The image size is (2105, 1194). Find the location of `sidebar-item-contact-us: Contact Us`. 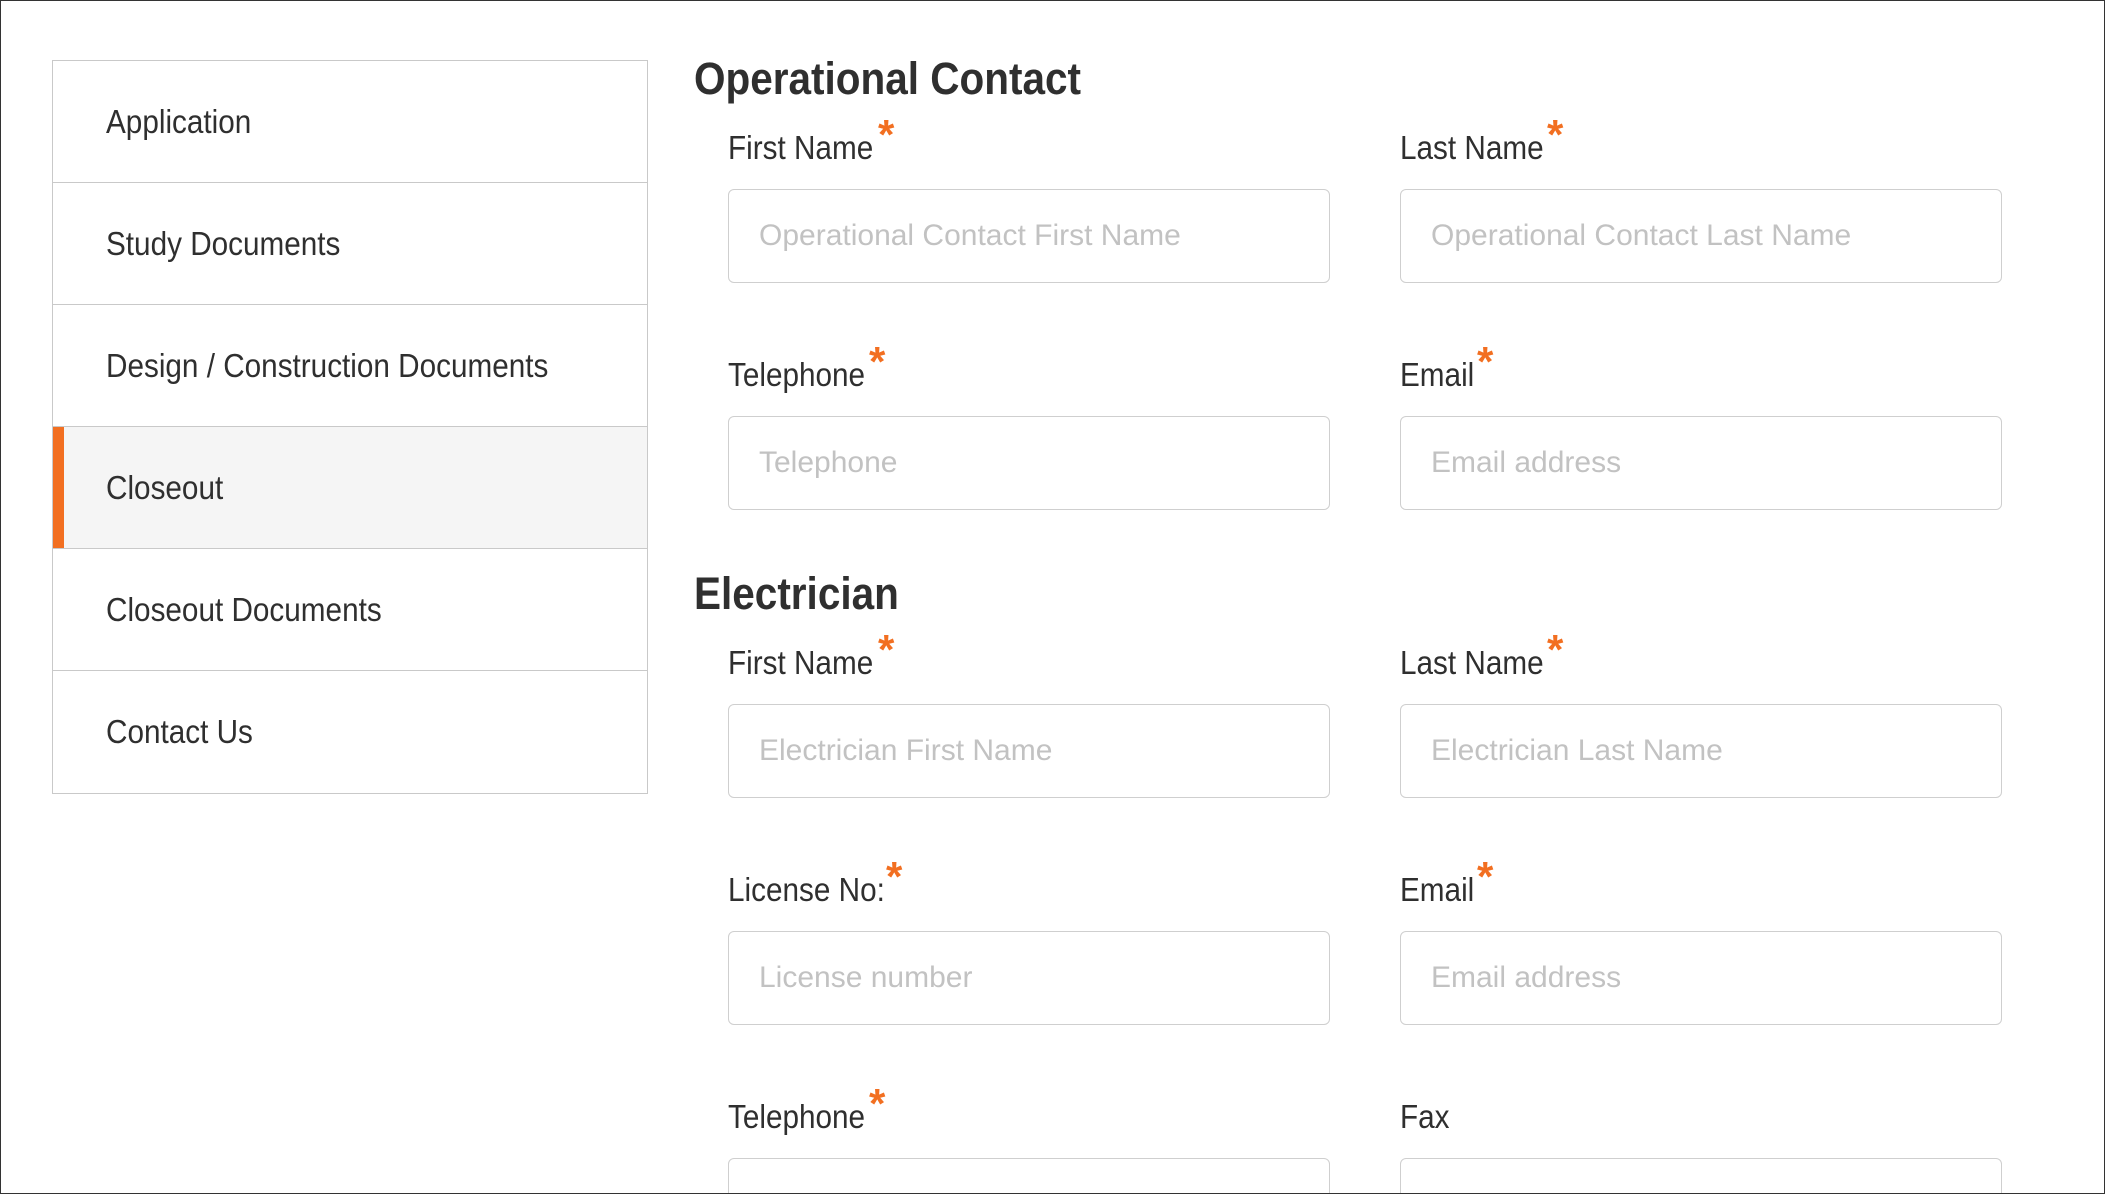

sidebar-item-contact-us: Contact Us is located at coordinates (350, 732).